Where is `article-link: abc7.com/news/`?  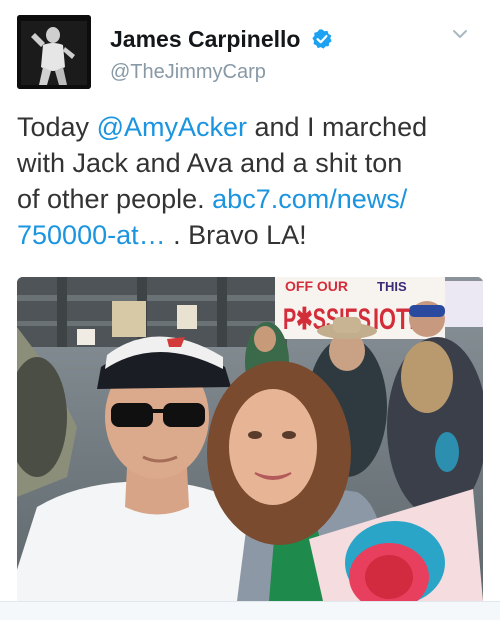 article-link: abc7.com/news/ is located at coordinates (309, 199).